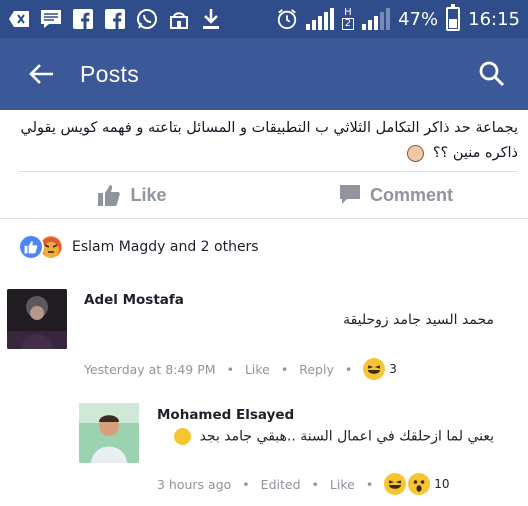  What do you see at coordinates (475, 153) in the screenshot?
I see `post-text-line-2-text: ذاكره منين ؟؟` at bounding box center [475, 153].